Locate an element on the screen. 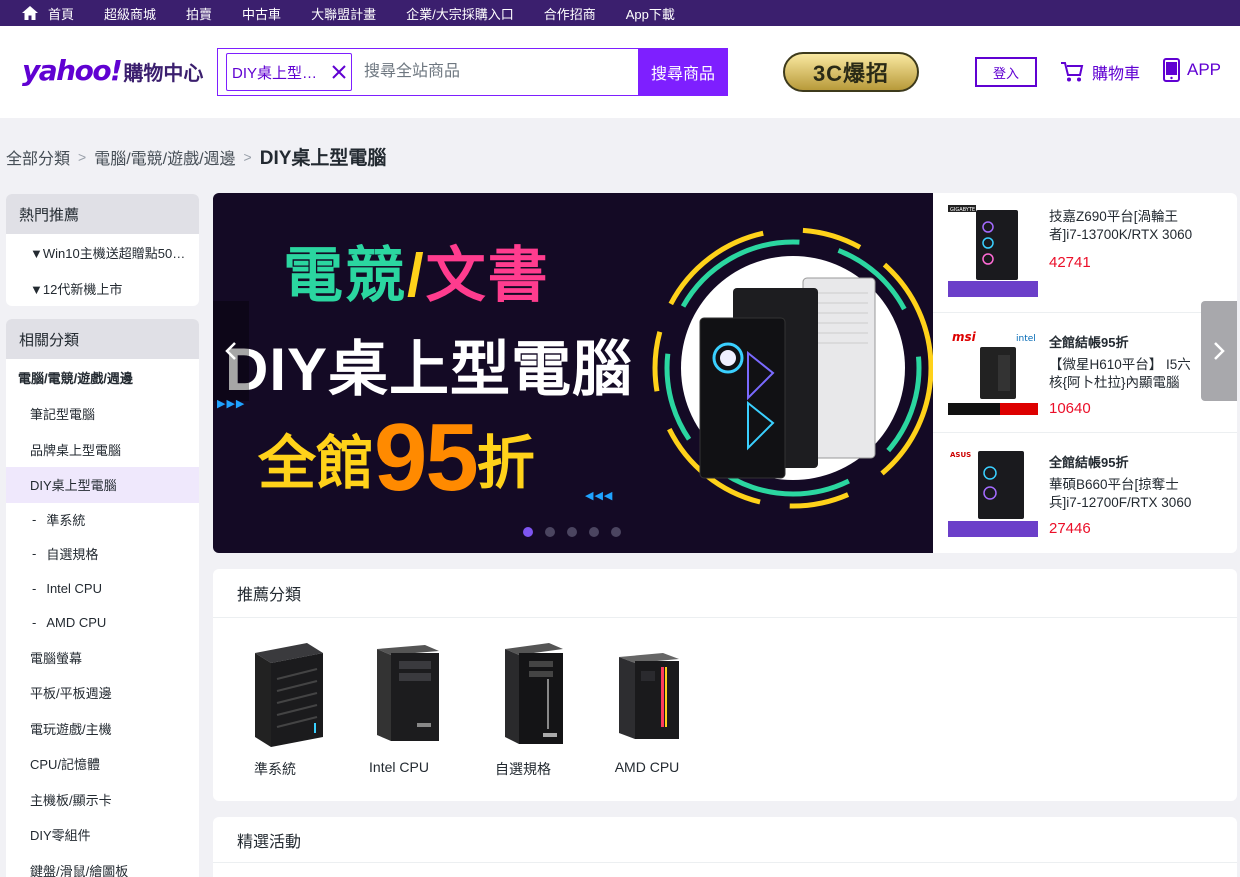 The height and width of the screenshot is (877, 1240). top-nav-link-mall: 超級商城 is located at coordinates (130, 13).